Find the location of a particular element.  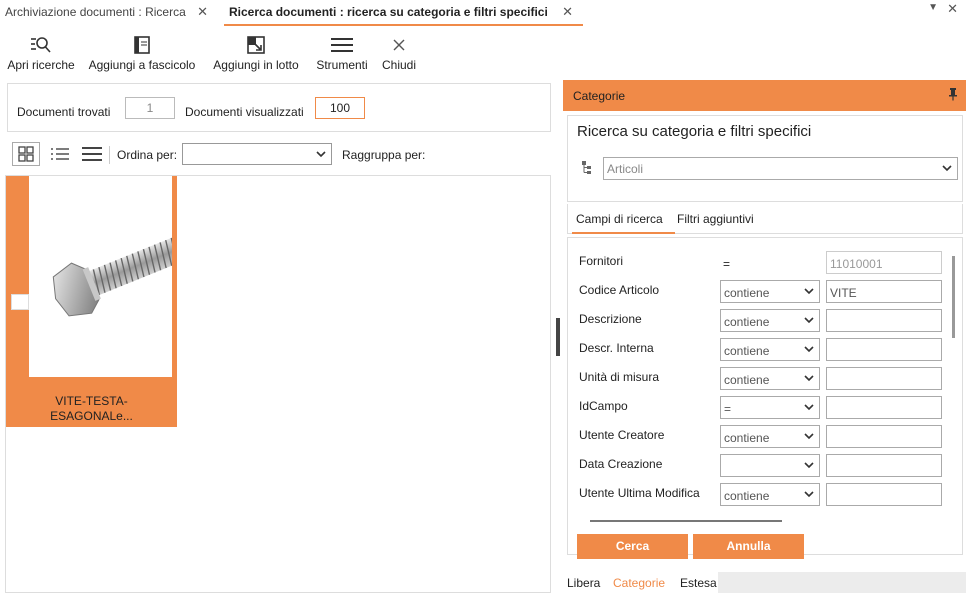

search-mode-tabs: Libera Categorie Estesa is located at coordinates (640, 582).